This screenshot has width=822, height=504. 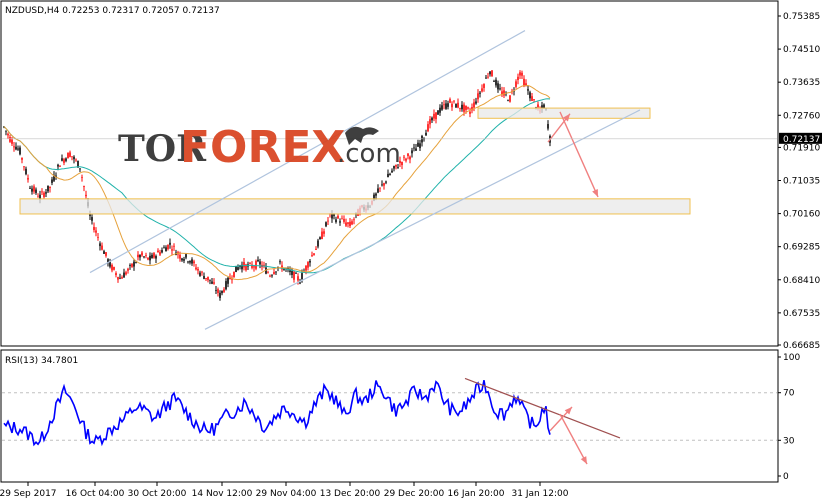 What do you see at coordinates (95, 494) in the screenshot?
I see `x-tick-label: 16 Oct 04:00` at bounding box center [95, 494].